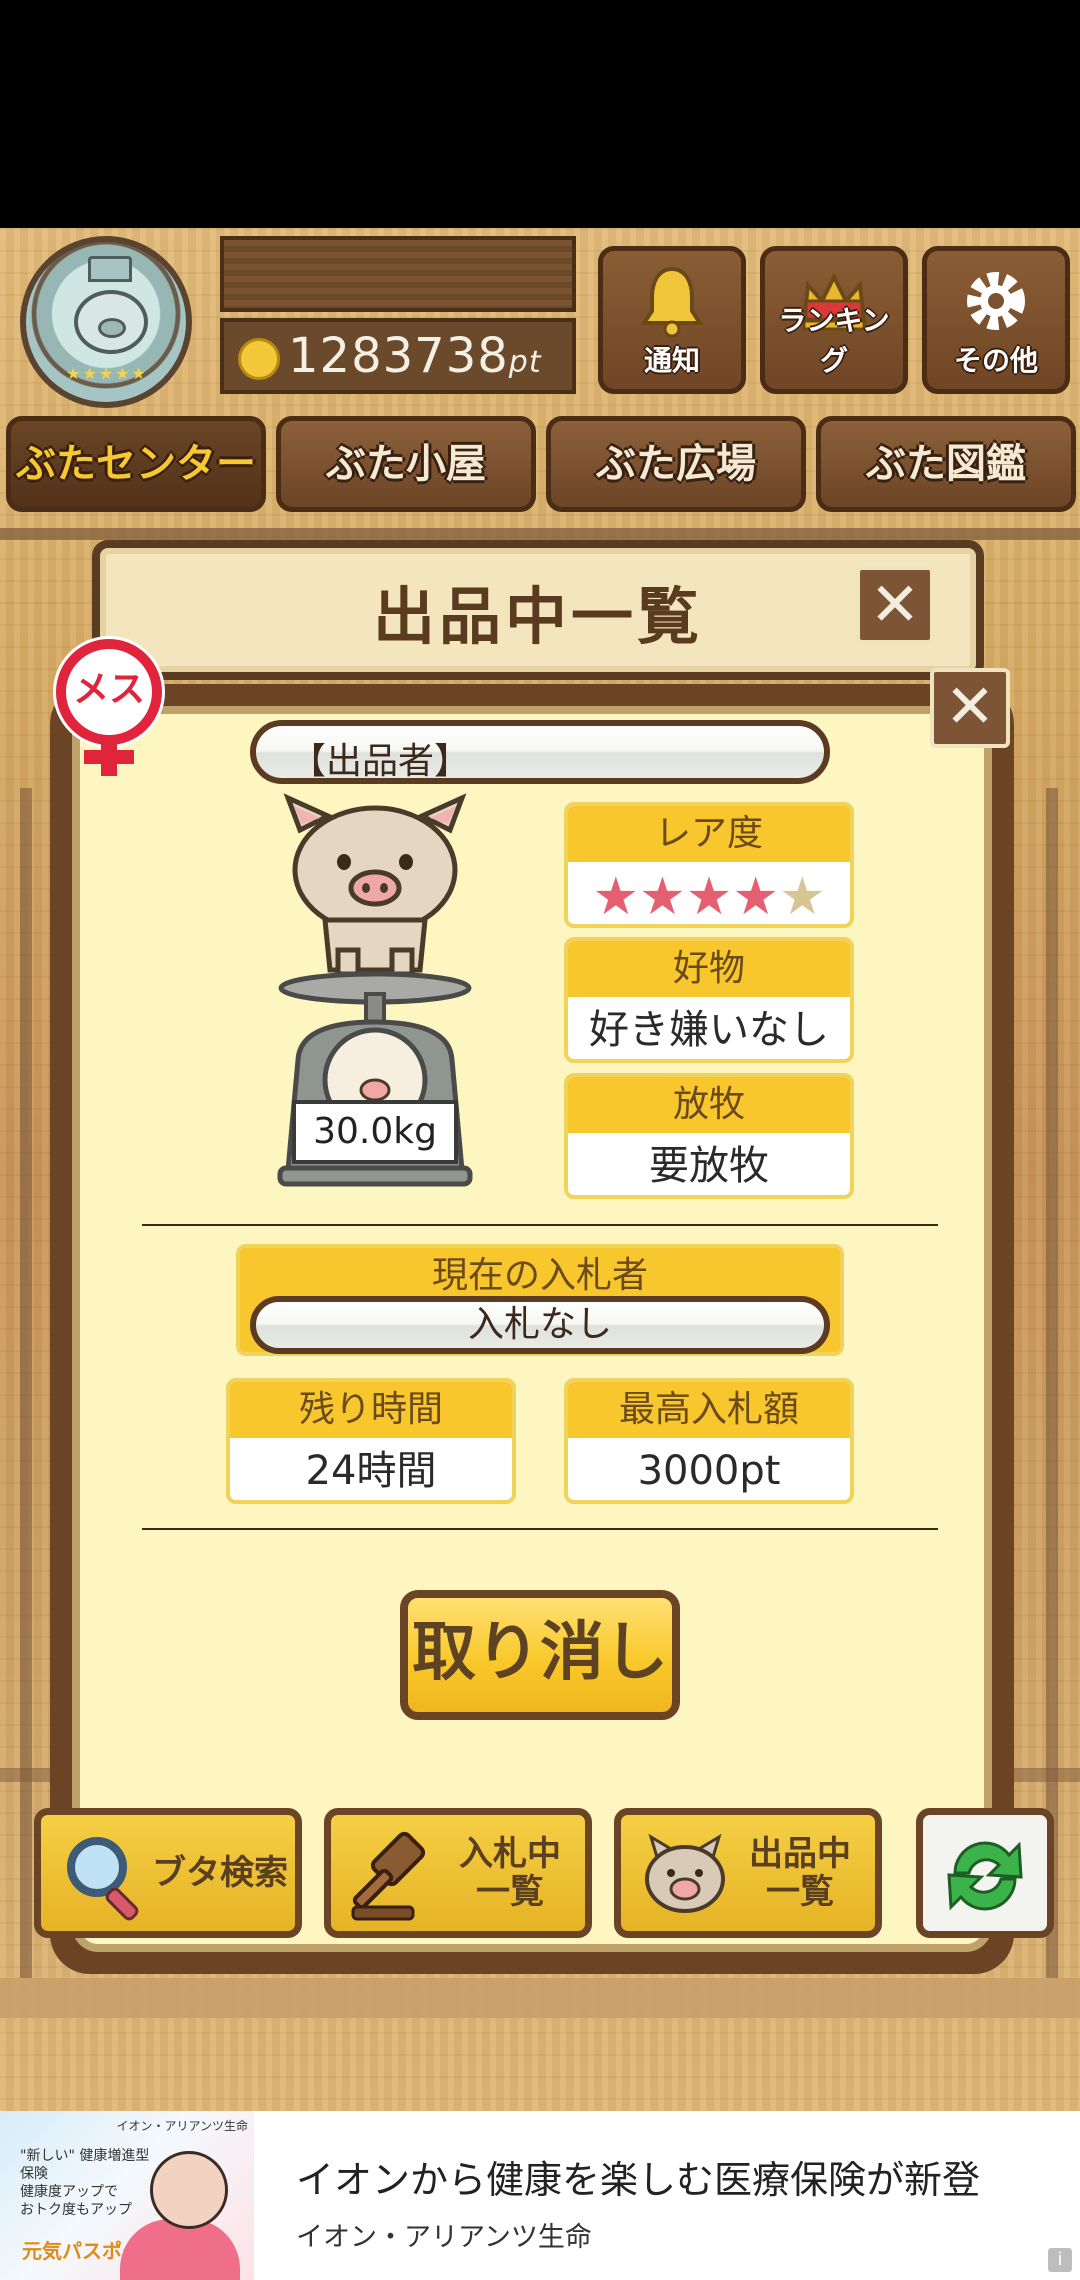  I want to click on listing-list-label: 出品中 一覧, so click(800, 1873).